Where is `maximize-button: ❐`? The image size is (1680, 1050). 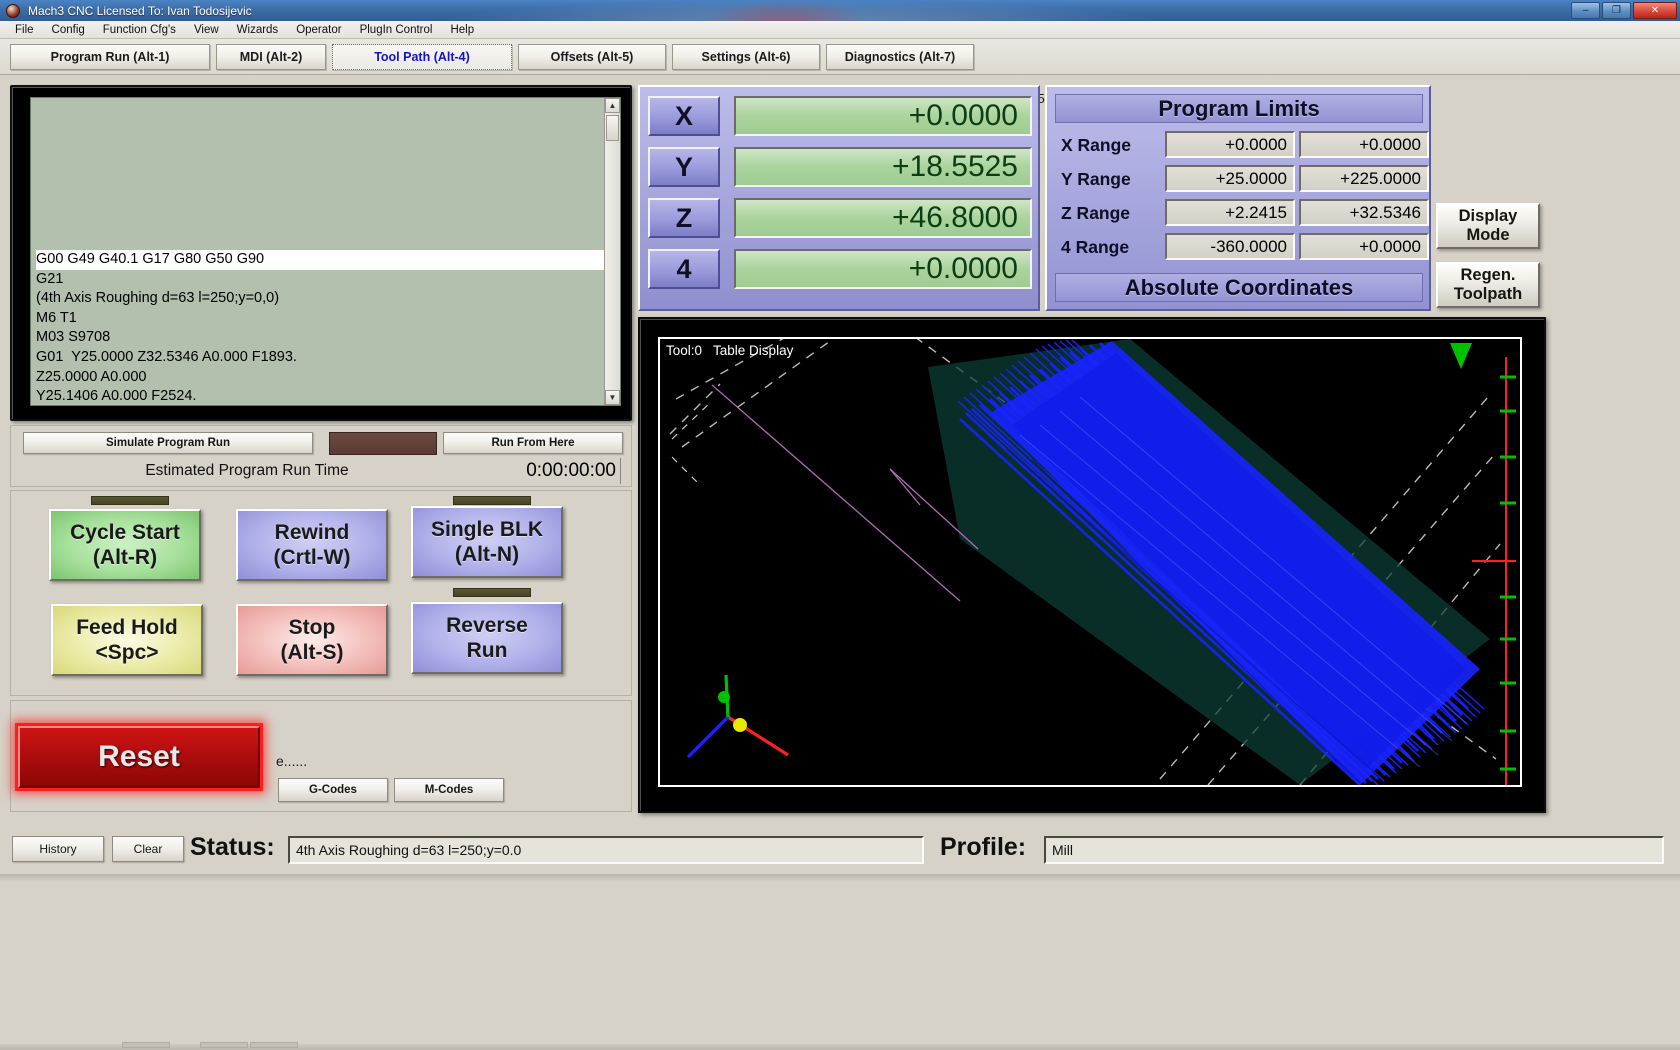 maximize-button: ❐ is located at coordinates (1616, 10).